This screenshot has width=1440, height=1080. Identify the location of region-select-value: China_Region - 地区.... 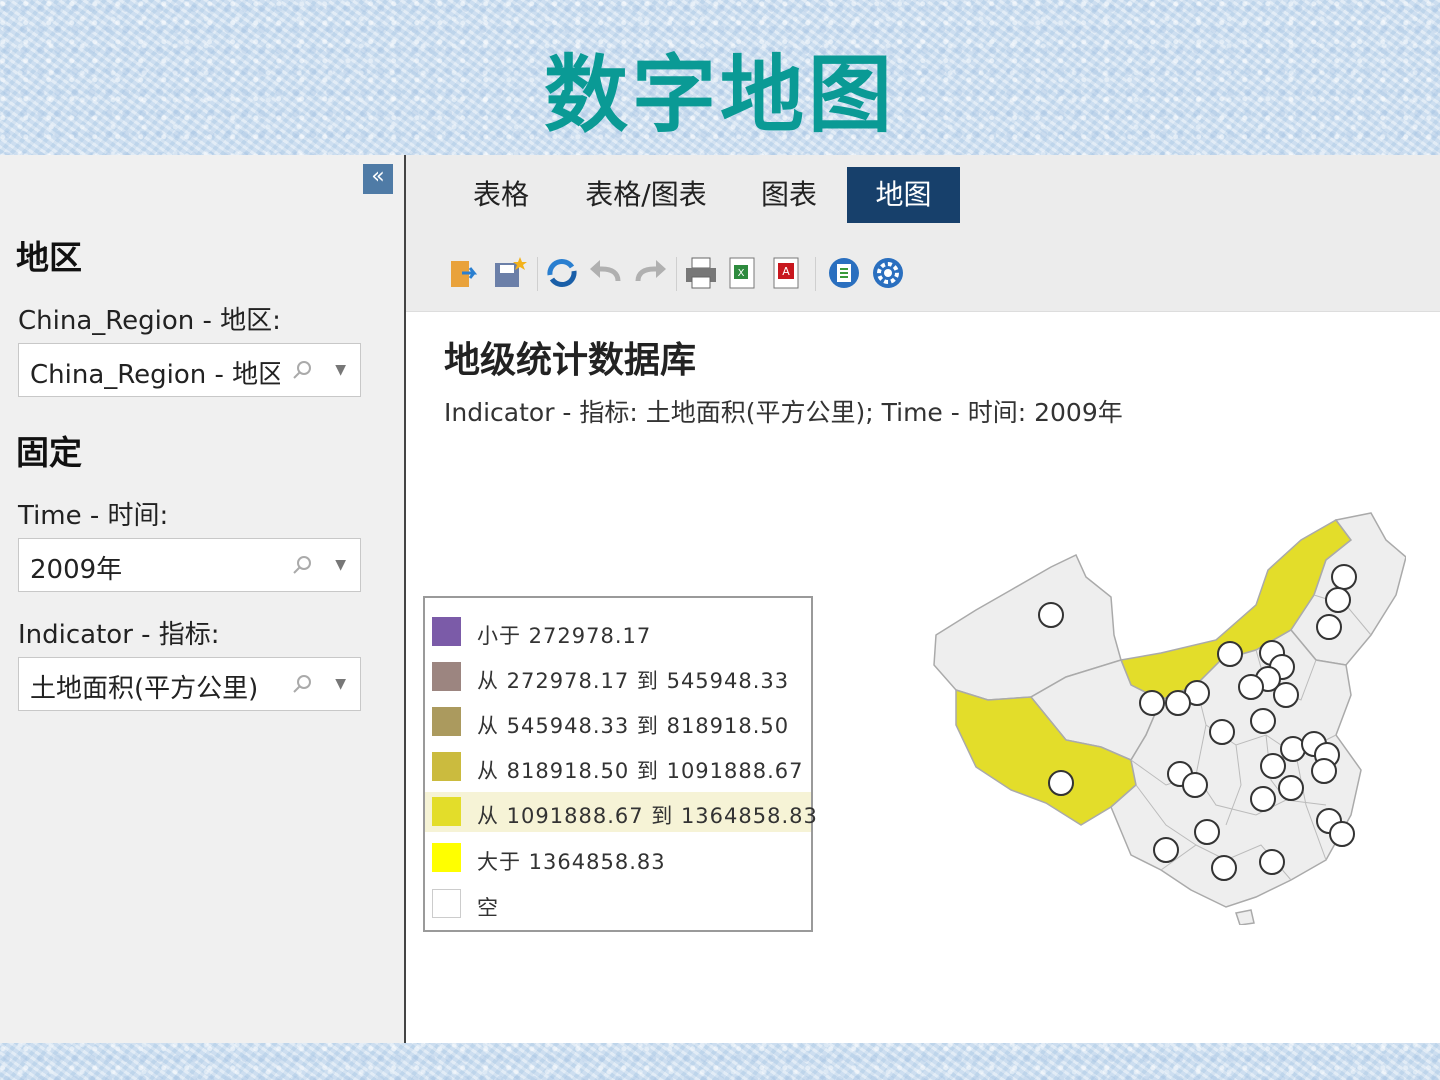
(155, 375).